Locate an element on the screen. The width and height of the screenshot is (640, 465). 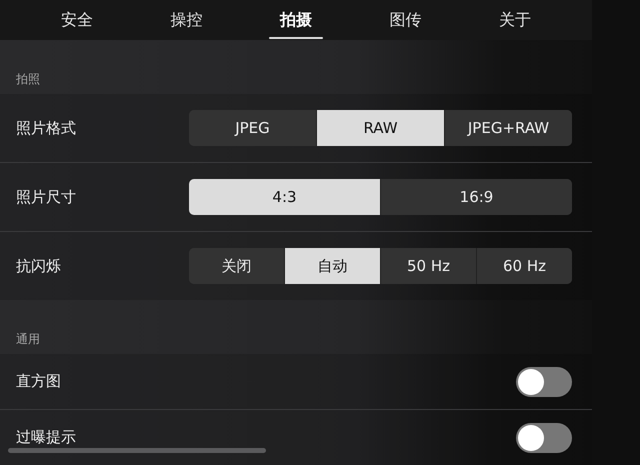
setting-label: 抗闪烁 is located at coordinates (38, 266).